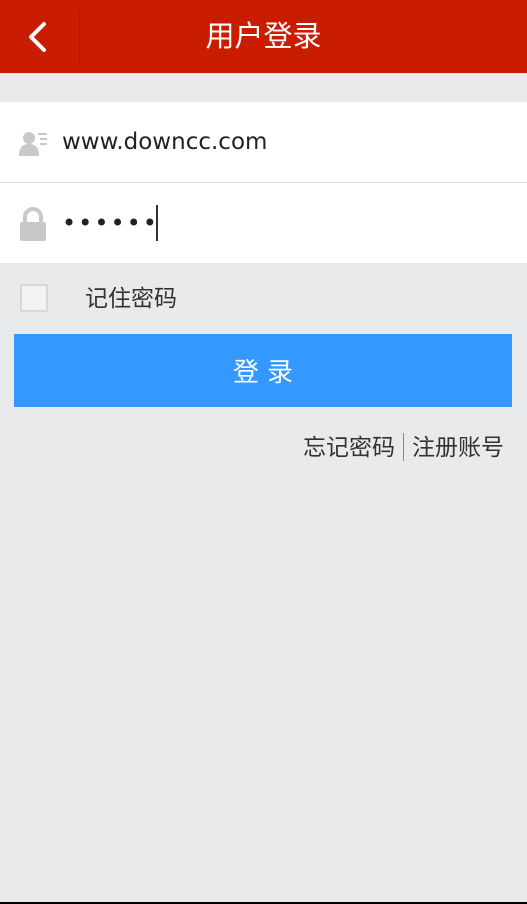  I want to click on back-button, so click(39, 36).